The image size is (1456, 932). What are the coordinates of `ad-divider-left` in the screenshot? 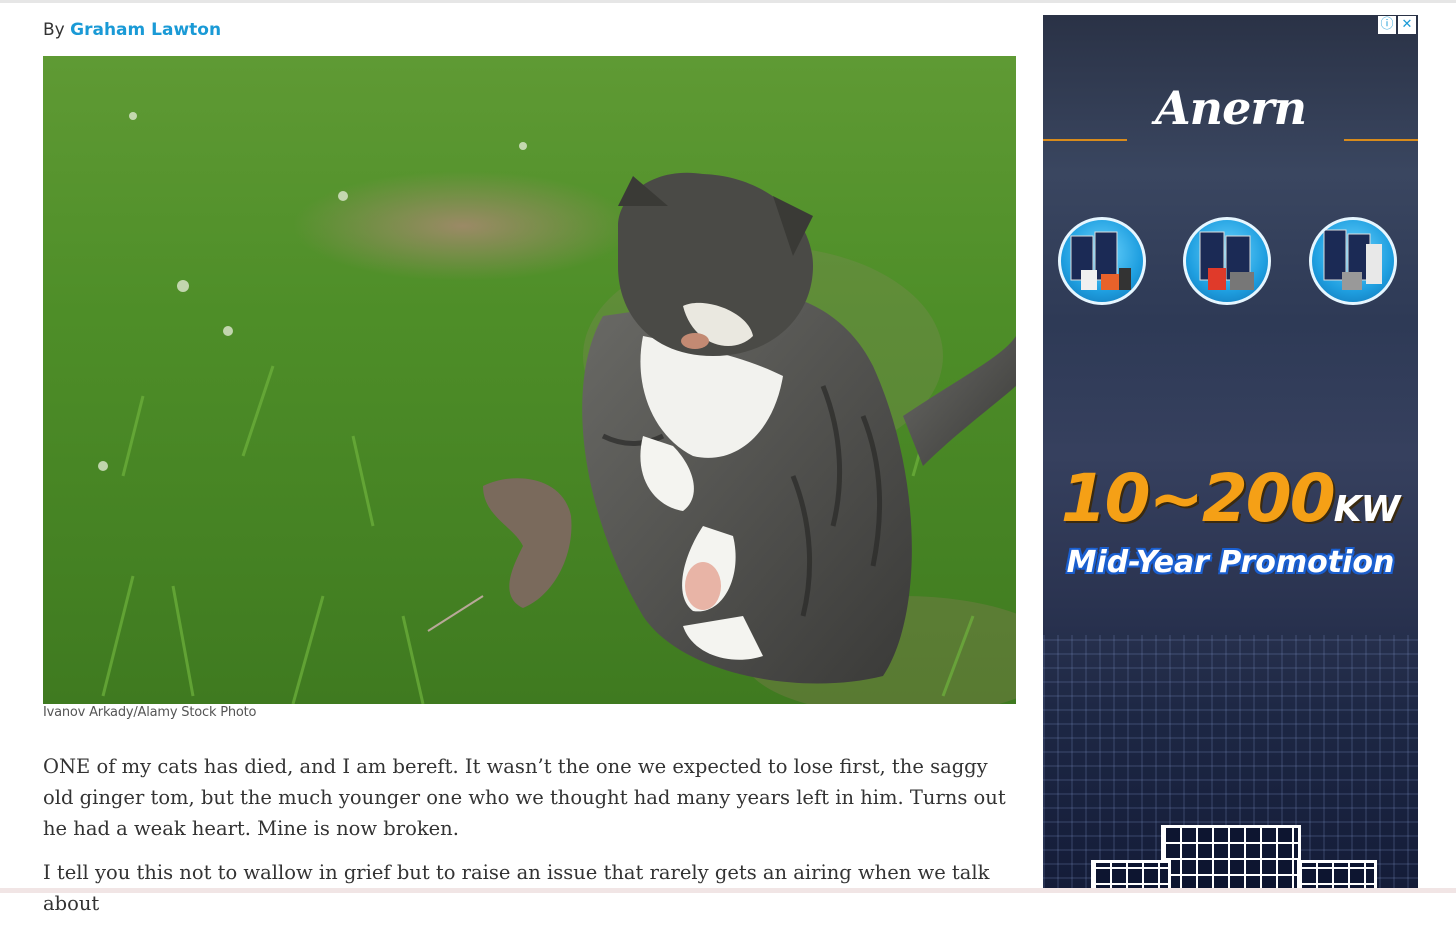 It's located at (1085, 140).